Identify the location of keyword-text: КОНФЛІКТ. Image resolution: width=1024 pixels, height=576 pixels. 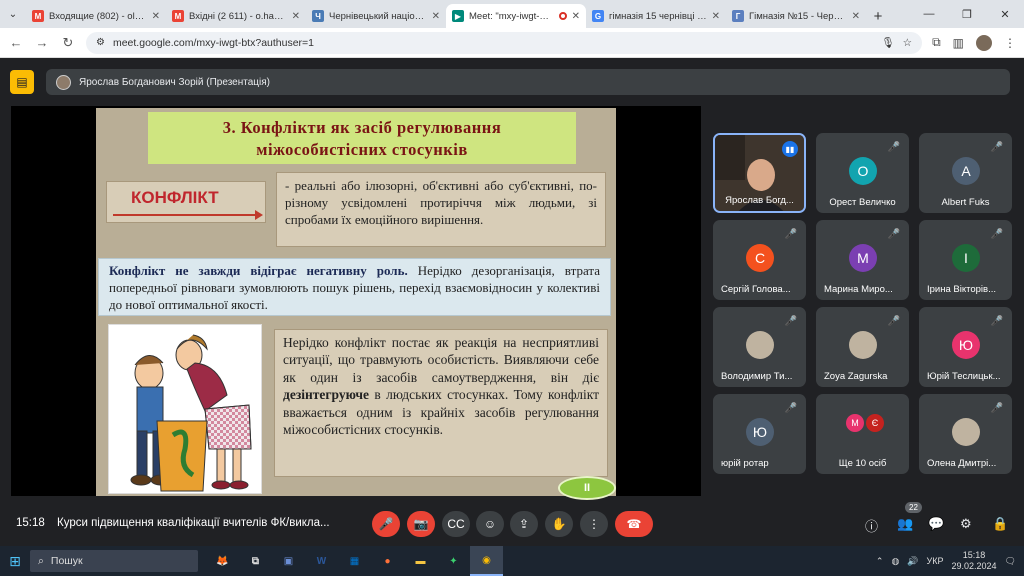
(175, 197).